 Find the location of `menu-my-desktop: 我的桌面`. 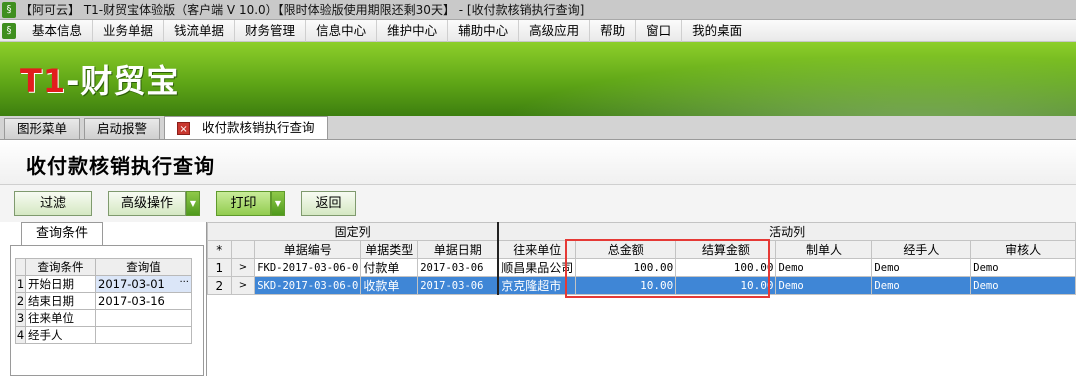

menu-my-desktop: 我的桌面 is located at coordinates (717, 31).